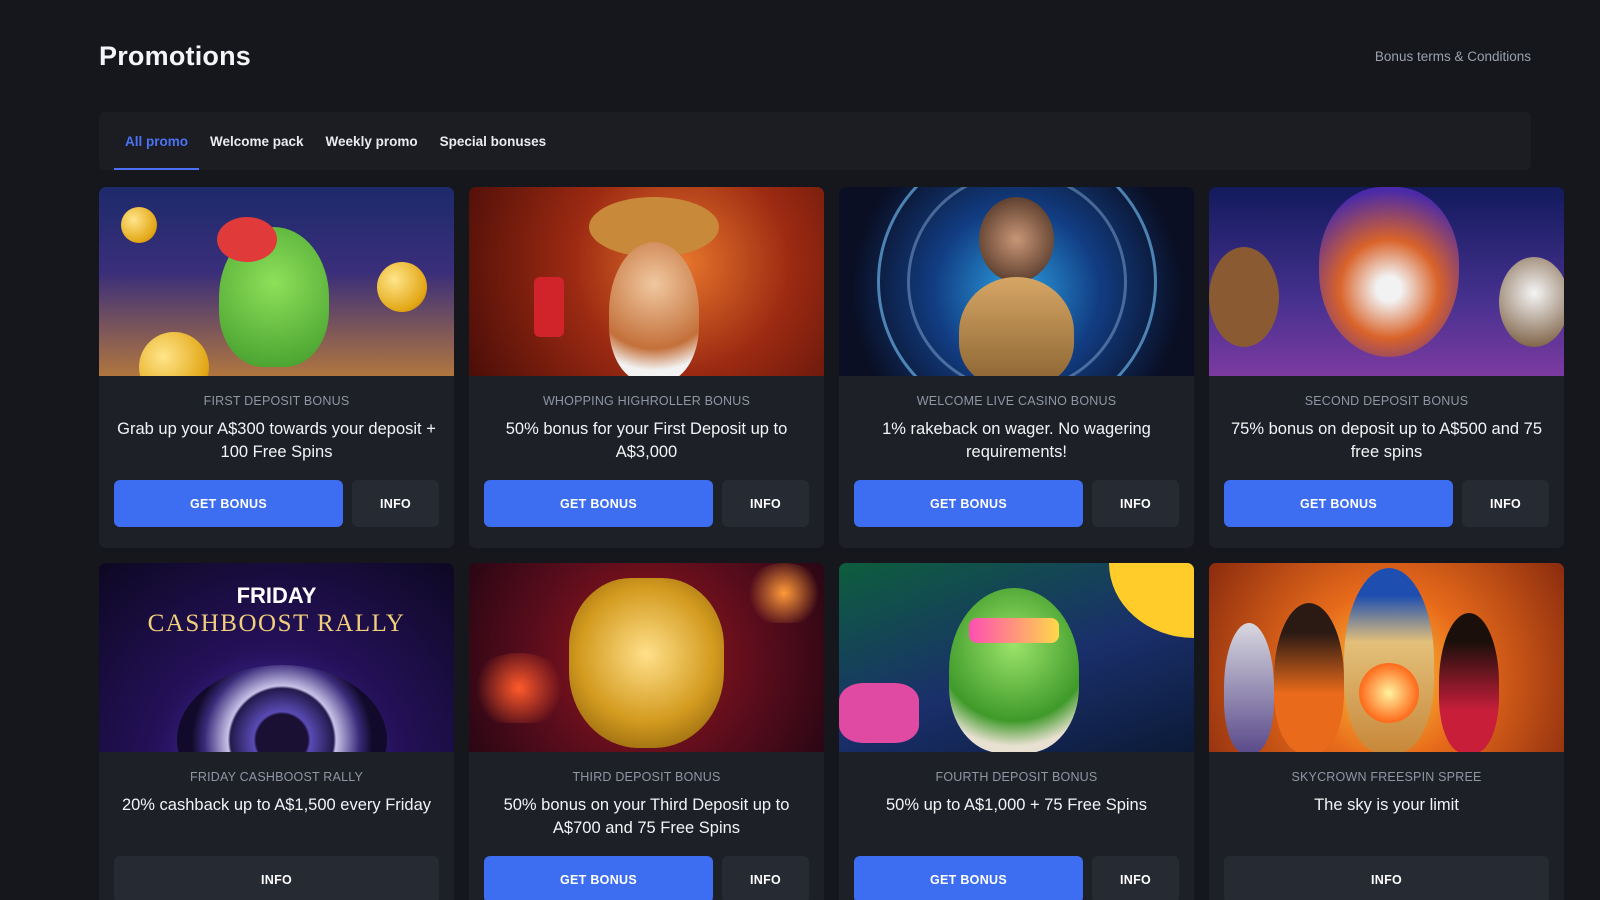 Image resolution: width=1600 pixels, height=900 pixels. I want to click on promo-image-live-dealer, so click(1016, 281).